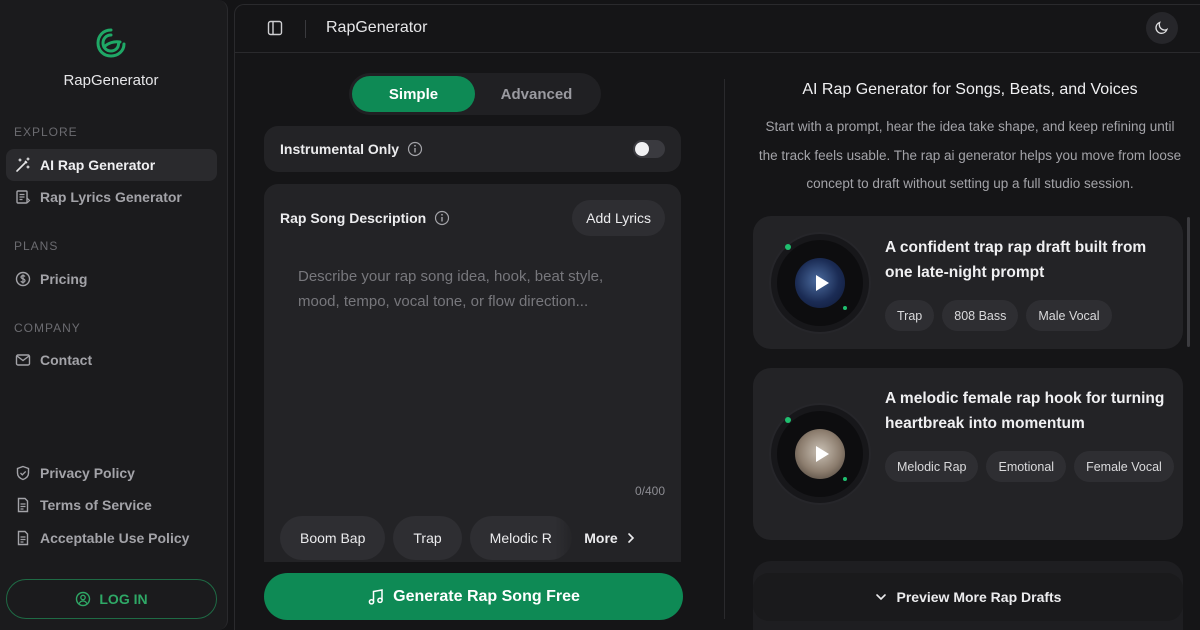  I want to click on scrollbar, so click(1188, 282).